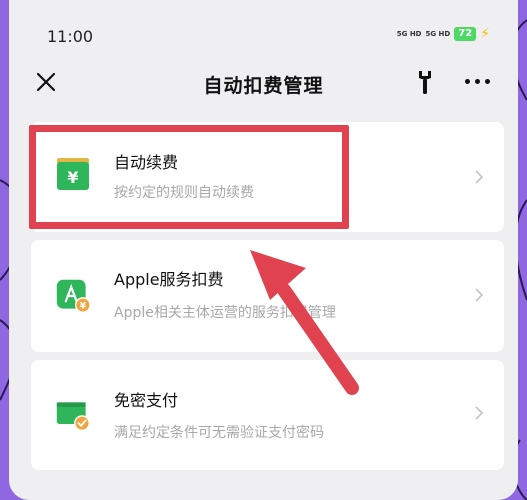 The height and width of the screenshot is (500, 527). I want to click on item-subtitle: Apple相关主体运营的服务扣费管理, so click(225, 313).